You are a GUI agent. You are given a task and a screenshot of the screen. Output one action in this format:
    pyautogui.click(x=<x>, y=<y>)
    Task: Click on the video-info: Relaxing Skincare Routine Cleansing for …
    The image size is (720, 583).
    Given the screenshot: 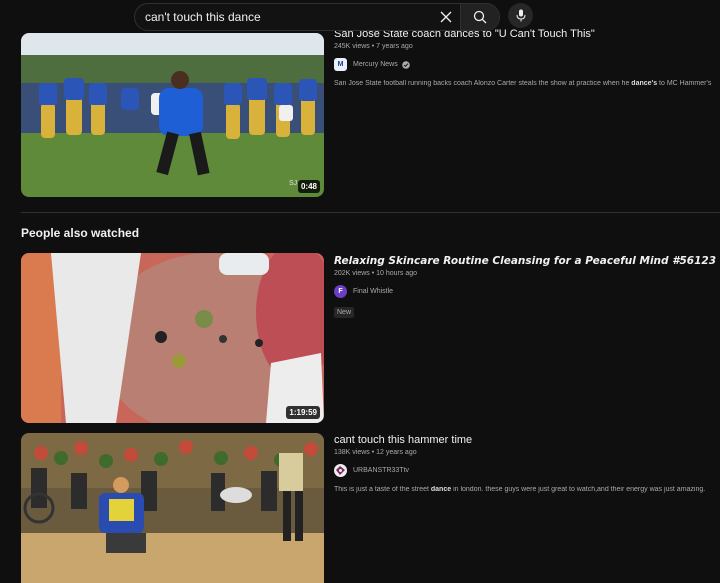 What is the action you would take?
    pyautogui.click(x=527, y=287)
    